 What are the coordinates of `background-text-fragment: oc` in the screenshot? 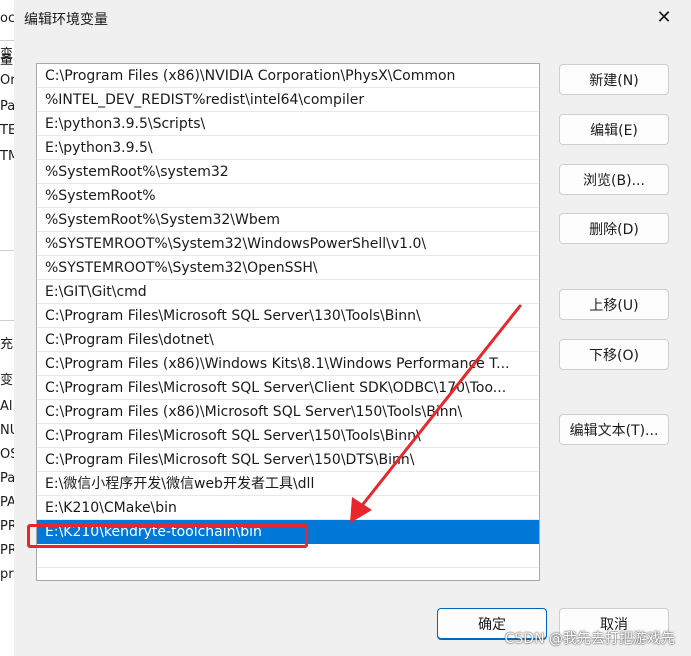 It's located at (7, 18).